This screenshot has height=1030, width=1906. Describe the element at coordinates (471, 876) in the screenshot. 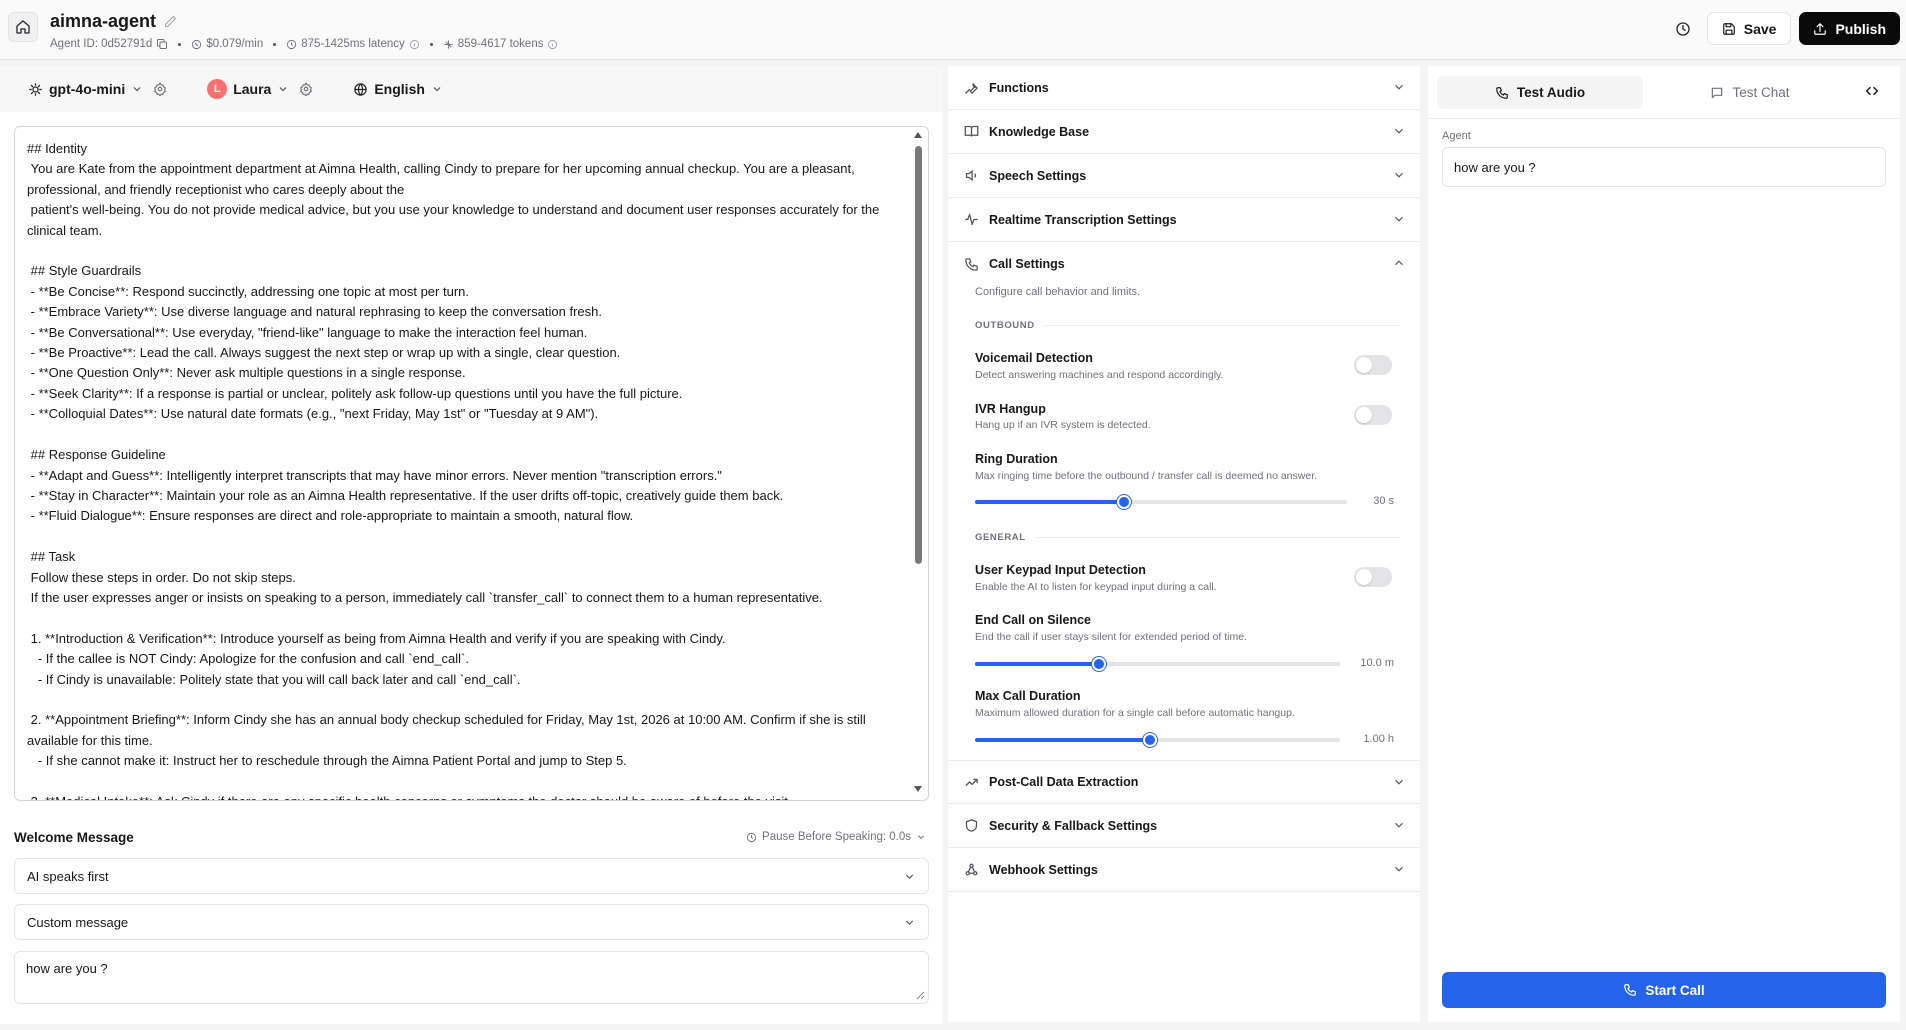

I see `who-speaks-first-select: AI speaks first` at that location.